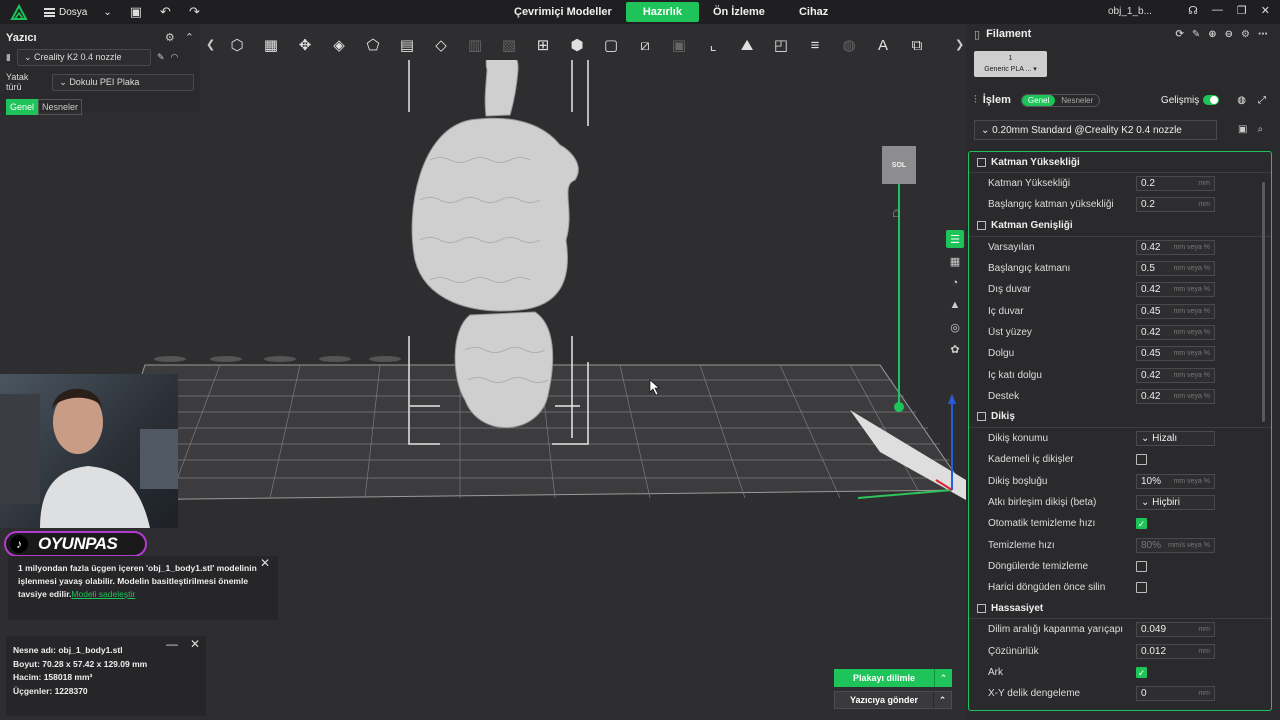  What do you see at coordinates (1175, 630) in the screenshot?
I see `slice-closing-radius-field: 0.049 mm` at bounding box center [1175, 630].